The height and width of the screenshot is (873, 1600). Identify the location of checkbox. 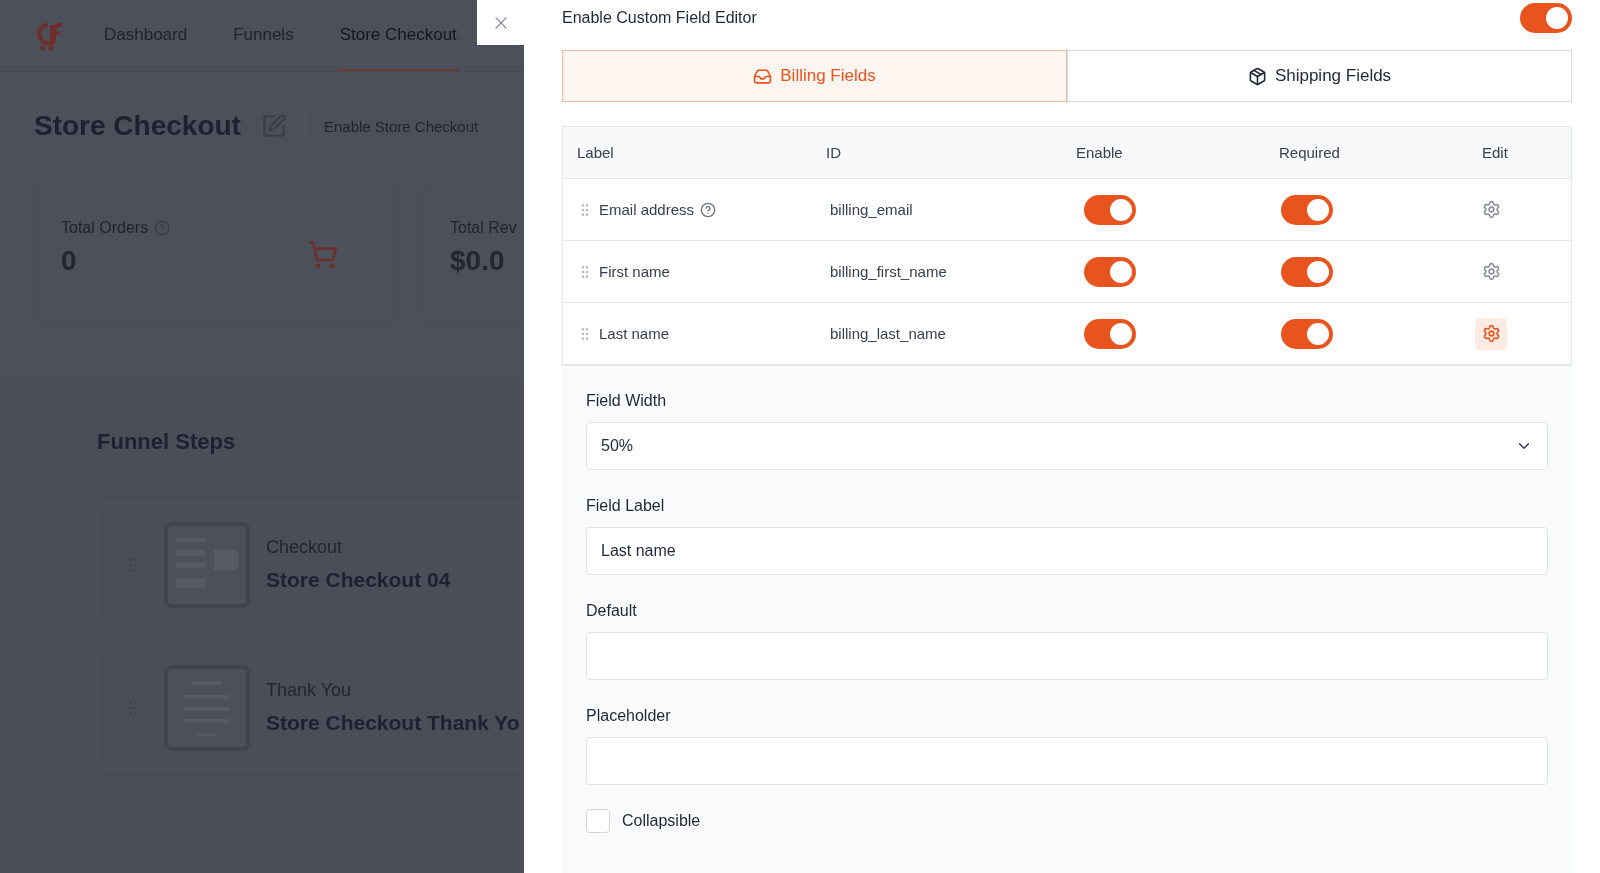
(598, 821).